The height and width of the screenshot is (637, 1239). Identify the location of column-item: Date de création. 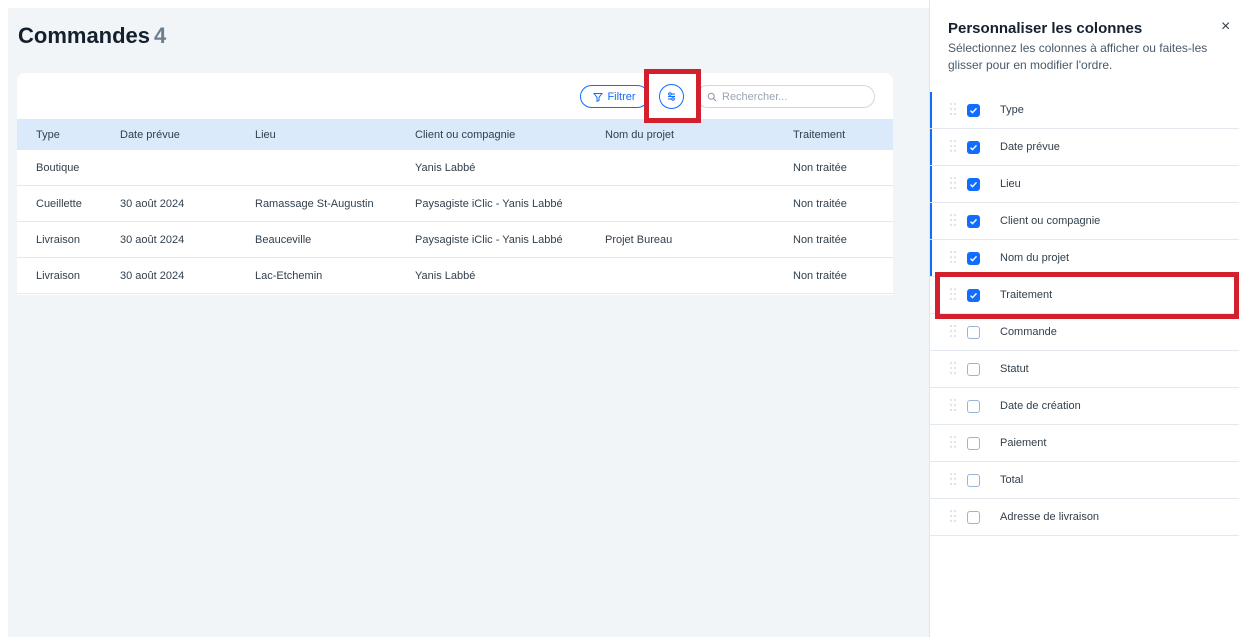
(1084, 406).